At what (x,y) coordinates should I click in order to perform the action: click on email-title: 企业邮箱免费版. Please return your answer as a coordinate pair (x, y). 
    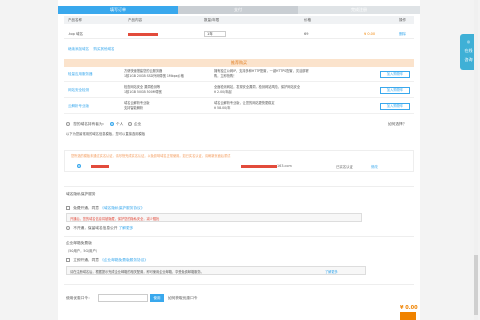
    Looking at the image, I should click on (79, 243).